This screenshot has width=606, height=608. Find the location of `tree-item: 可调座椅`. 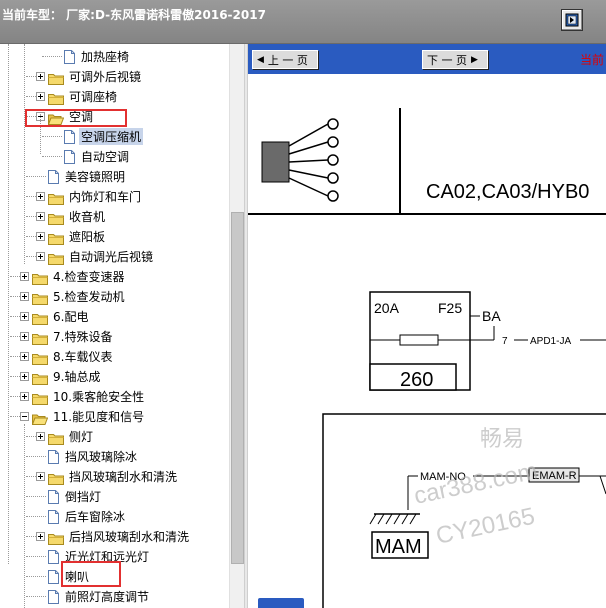

tree-item: 可调座椅 is located at coordinates (77, 96).